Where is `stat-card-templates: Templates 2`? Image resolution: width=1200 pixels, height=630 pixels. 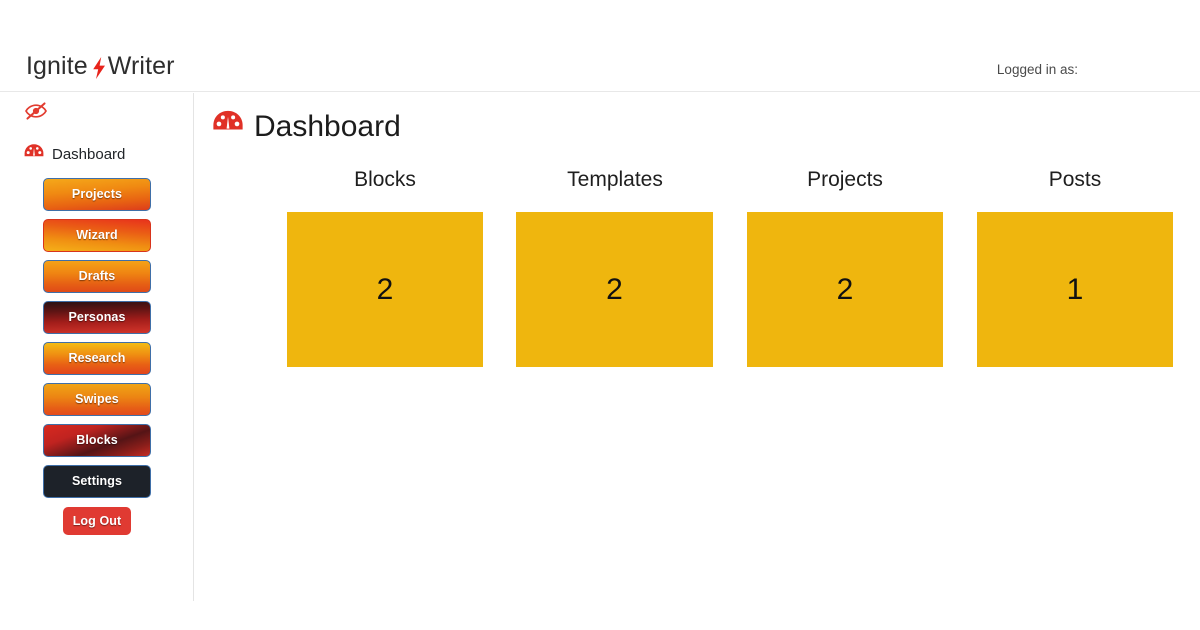 stat-card-templates: Templates 2 is located at coordinates (615, 267).